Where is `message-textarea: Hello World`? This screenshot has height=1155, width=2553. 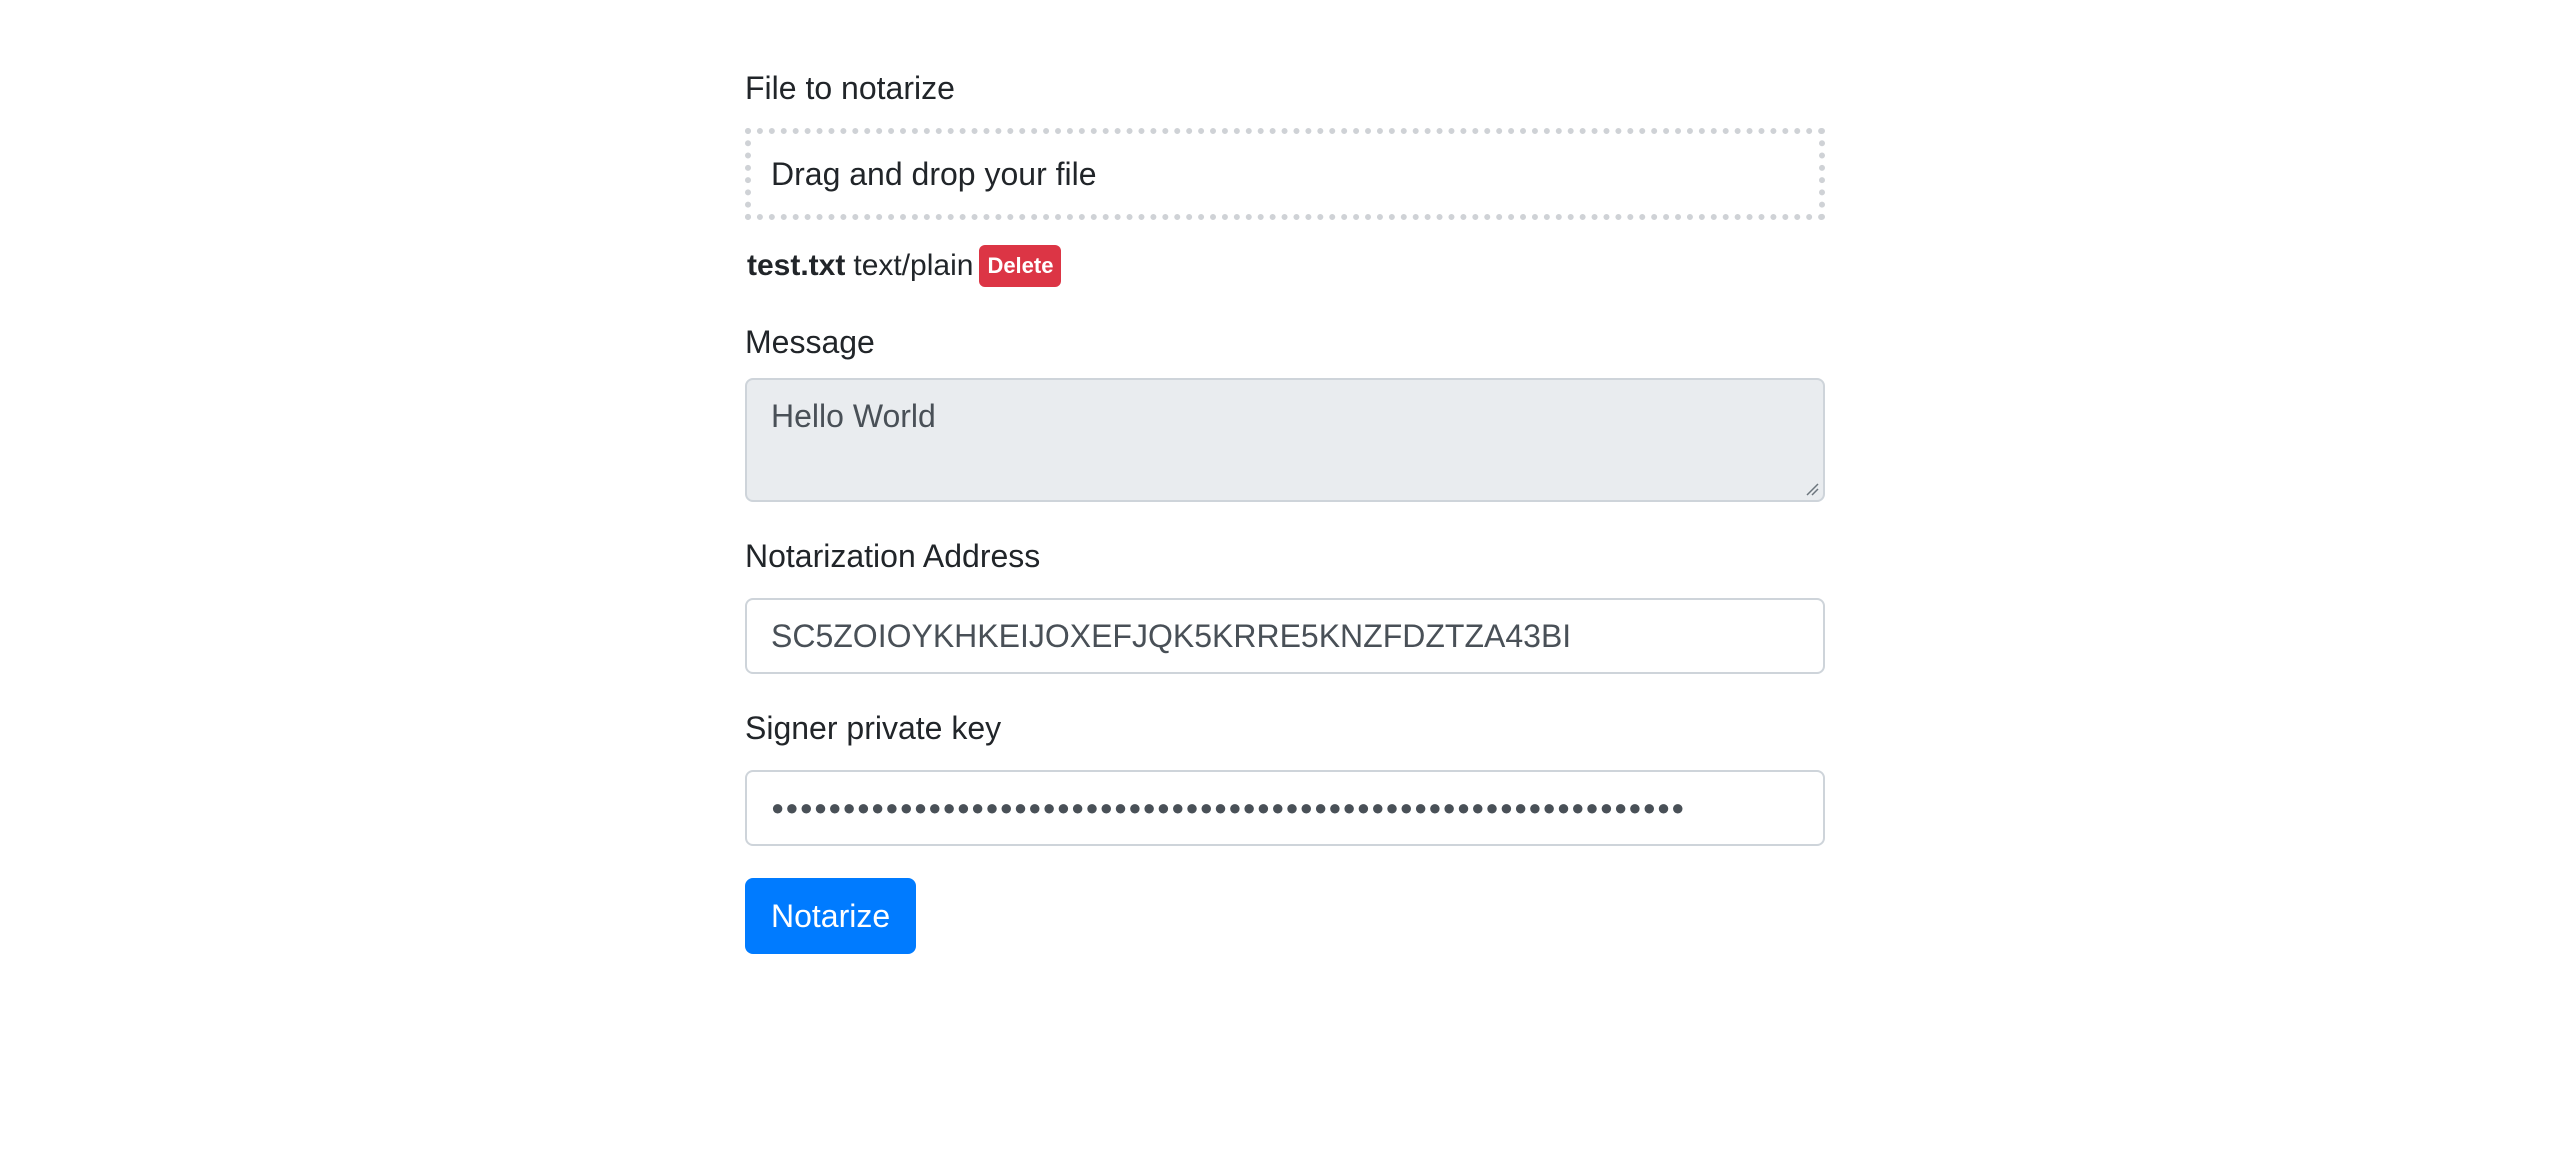 message-textarea: Hello World is located at coordinates (1285, 440).